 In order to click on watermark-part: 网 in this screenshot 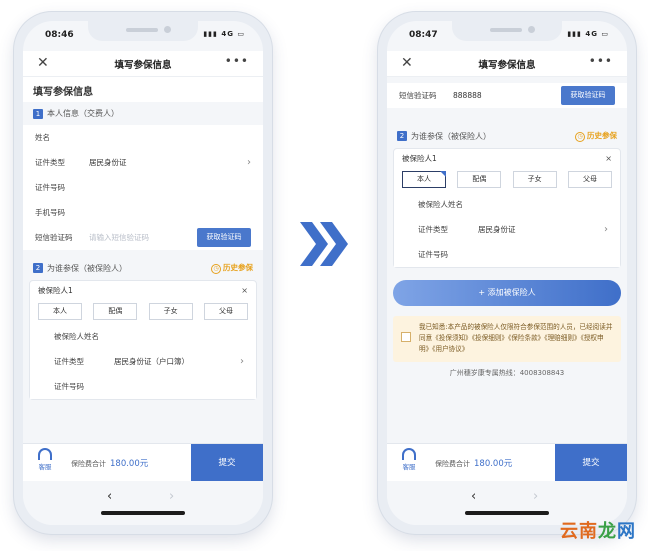, I will do `click(626, 531)`.